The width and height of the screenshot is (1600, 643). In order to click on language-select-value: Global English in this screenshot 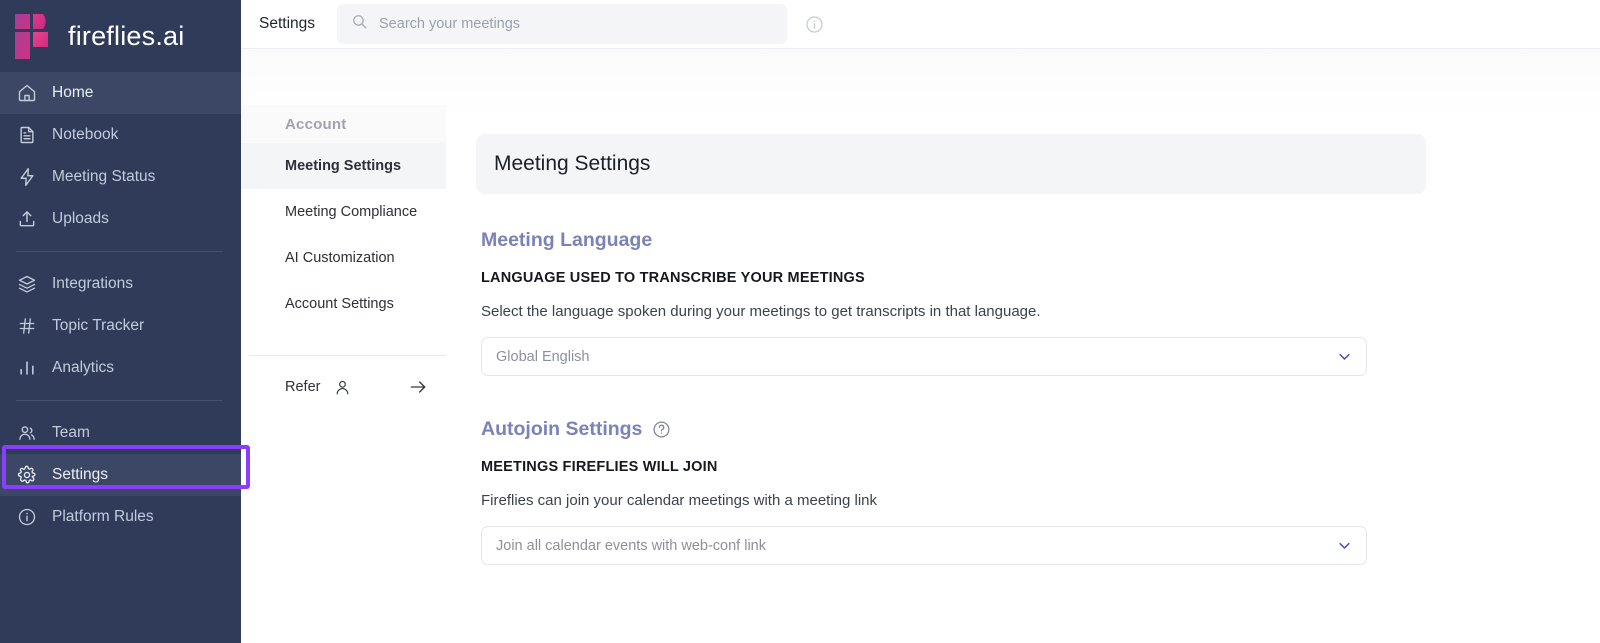, I will do `click(543, 356)`.